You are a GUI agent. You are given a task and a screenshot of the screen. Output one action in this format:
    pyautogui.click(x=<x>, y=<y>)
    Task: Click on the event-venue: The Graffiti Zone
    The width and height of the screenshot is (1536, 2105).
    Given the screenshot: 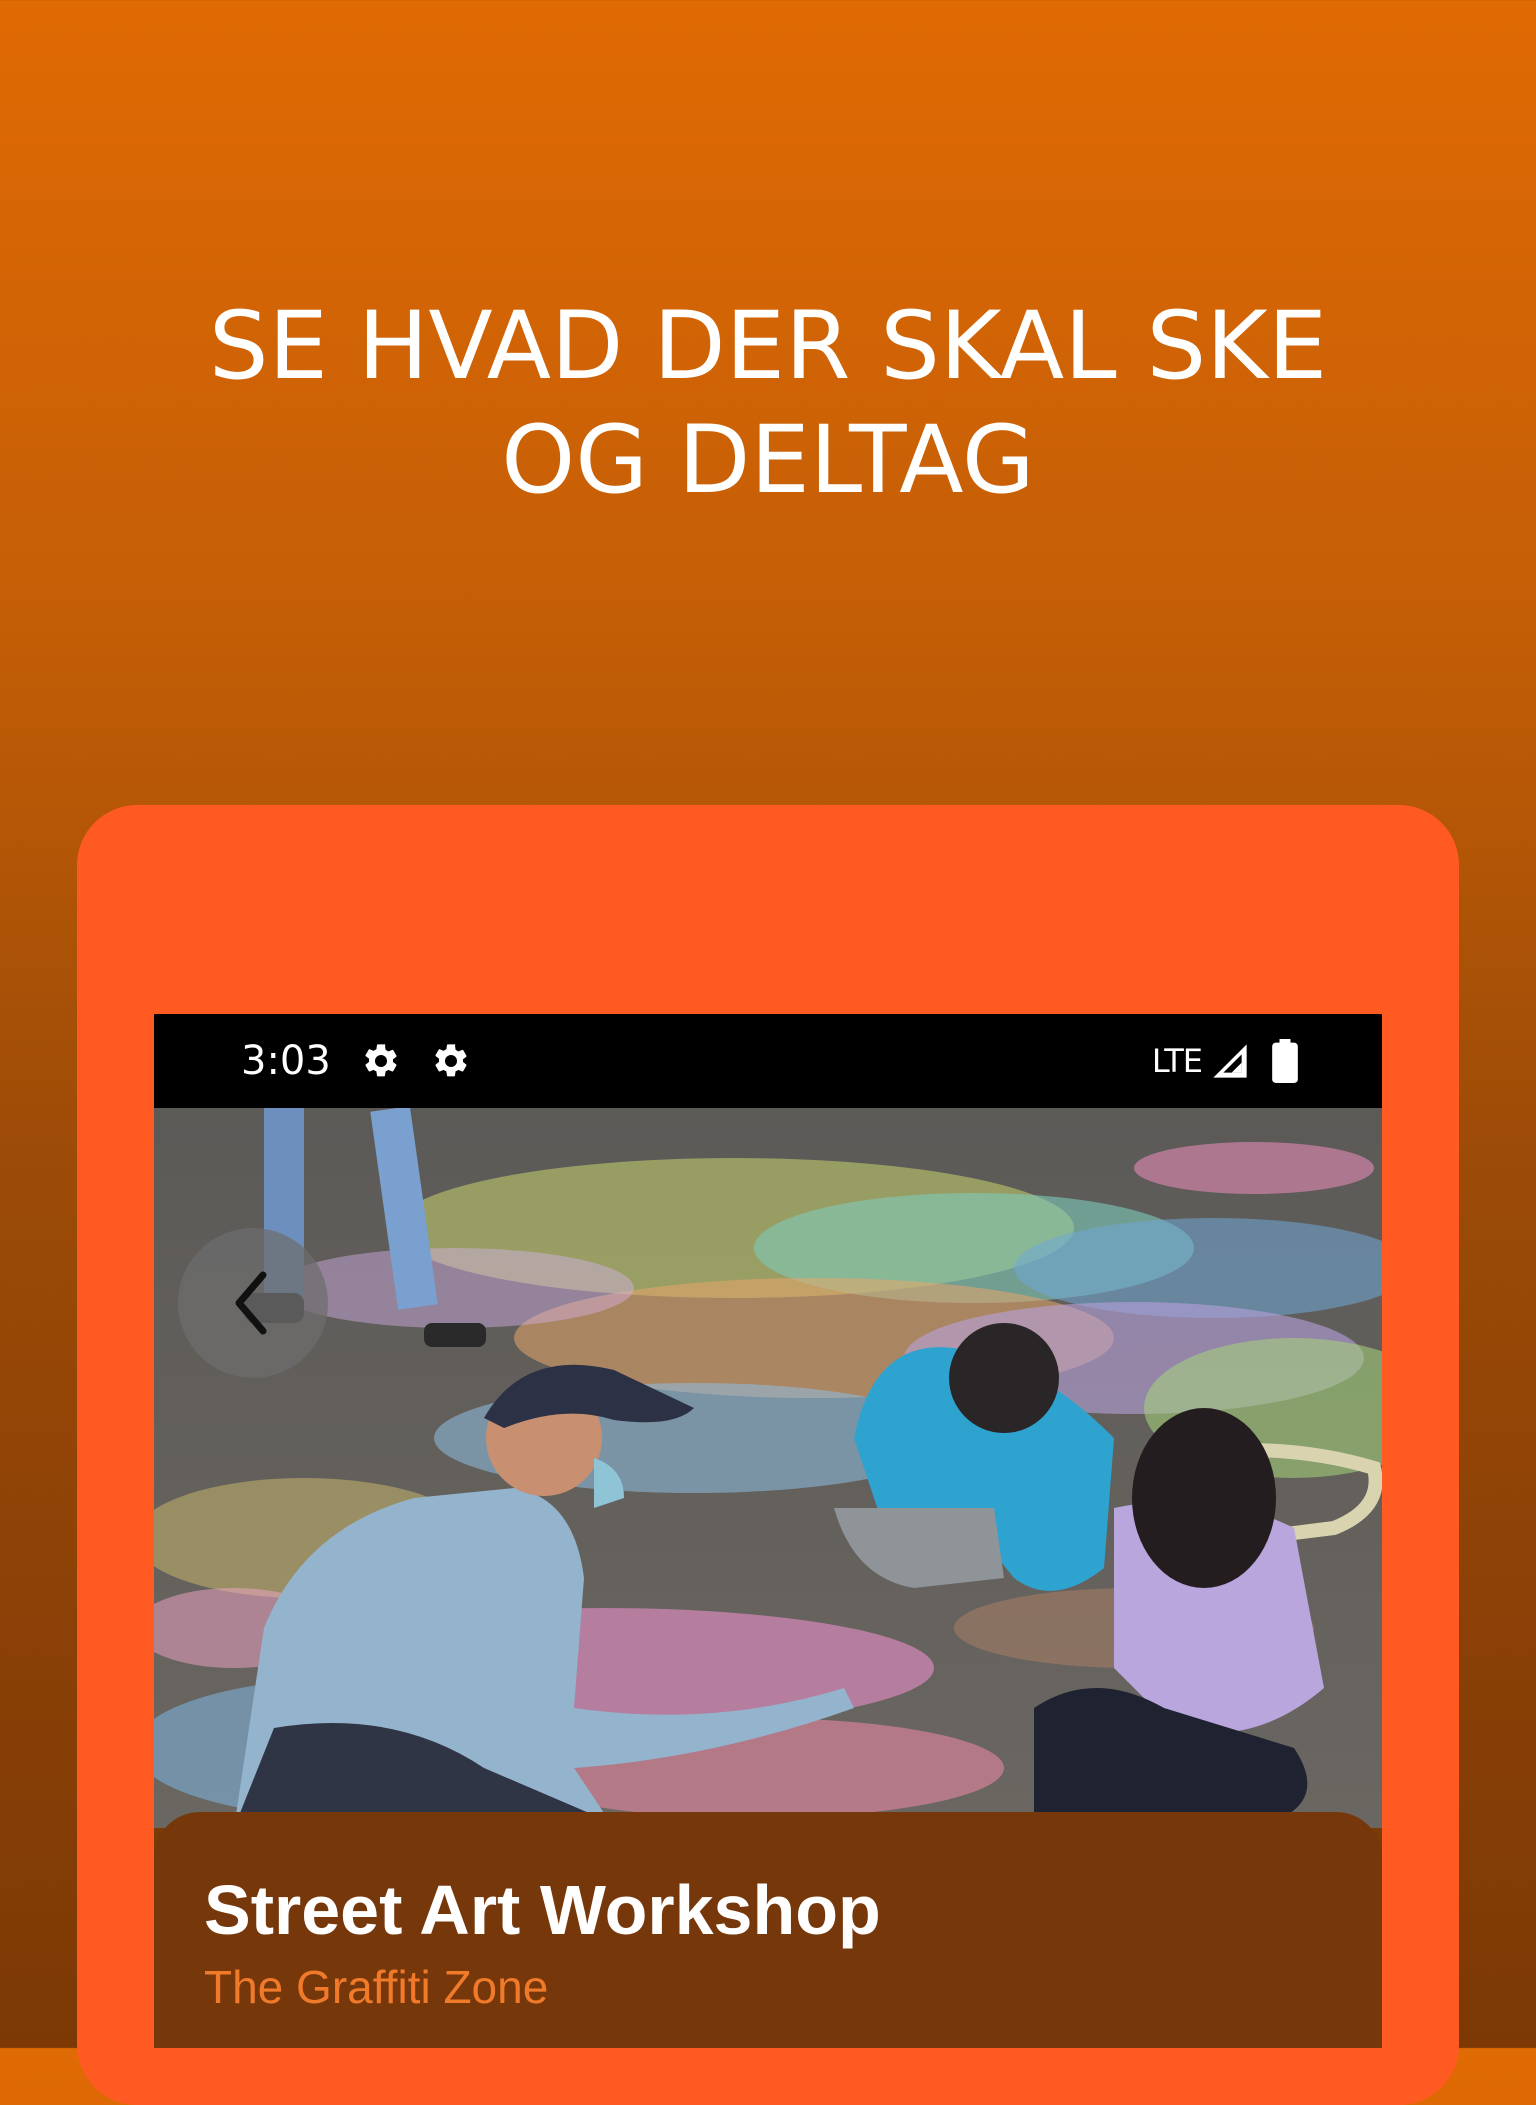 What is the action you would take?
    pyautogui.click(x=376, y=1987)
    